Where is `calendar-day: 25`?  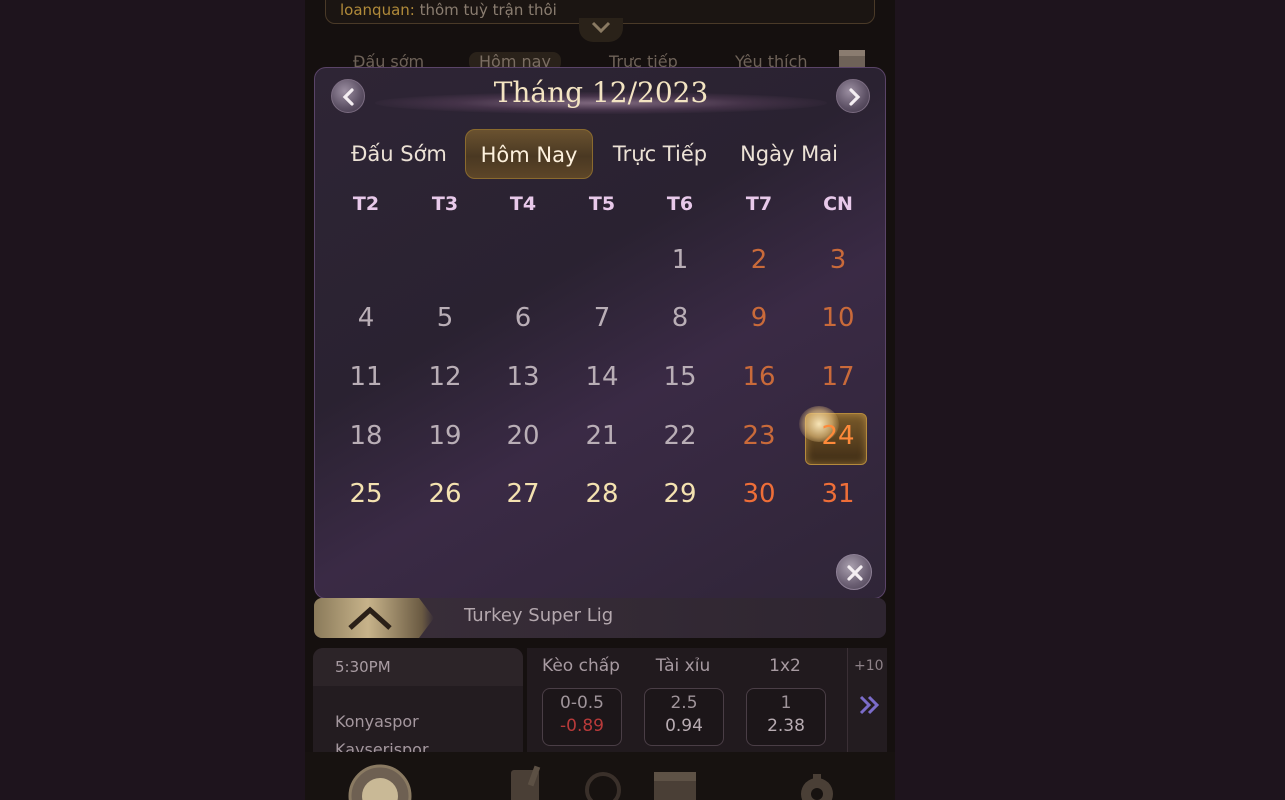
calendar-day: 25 is located at coordinates (366, 494).